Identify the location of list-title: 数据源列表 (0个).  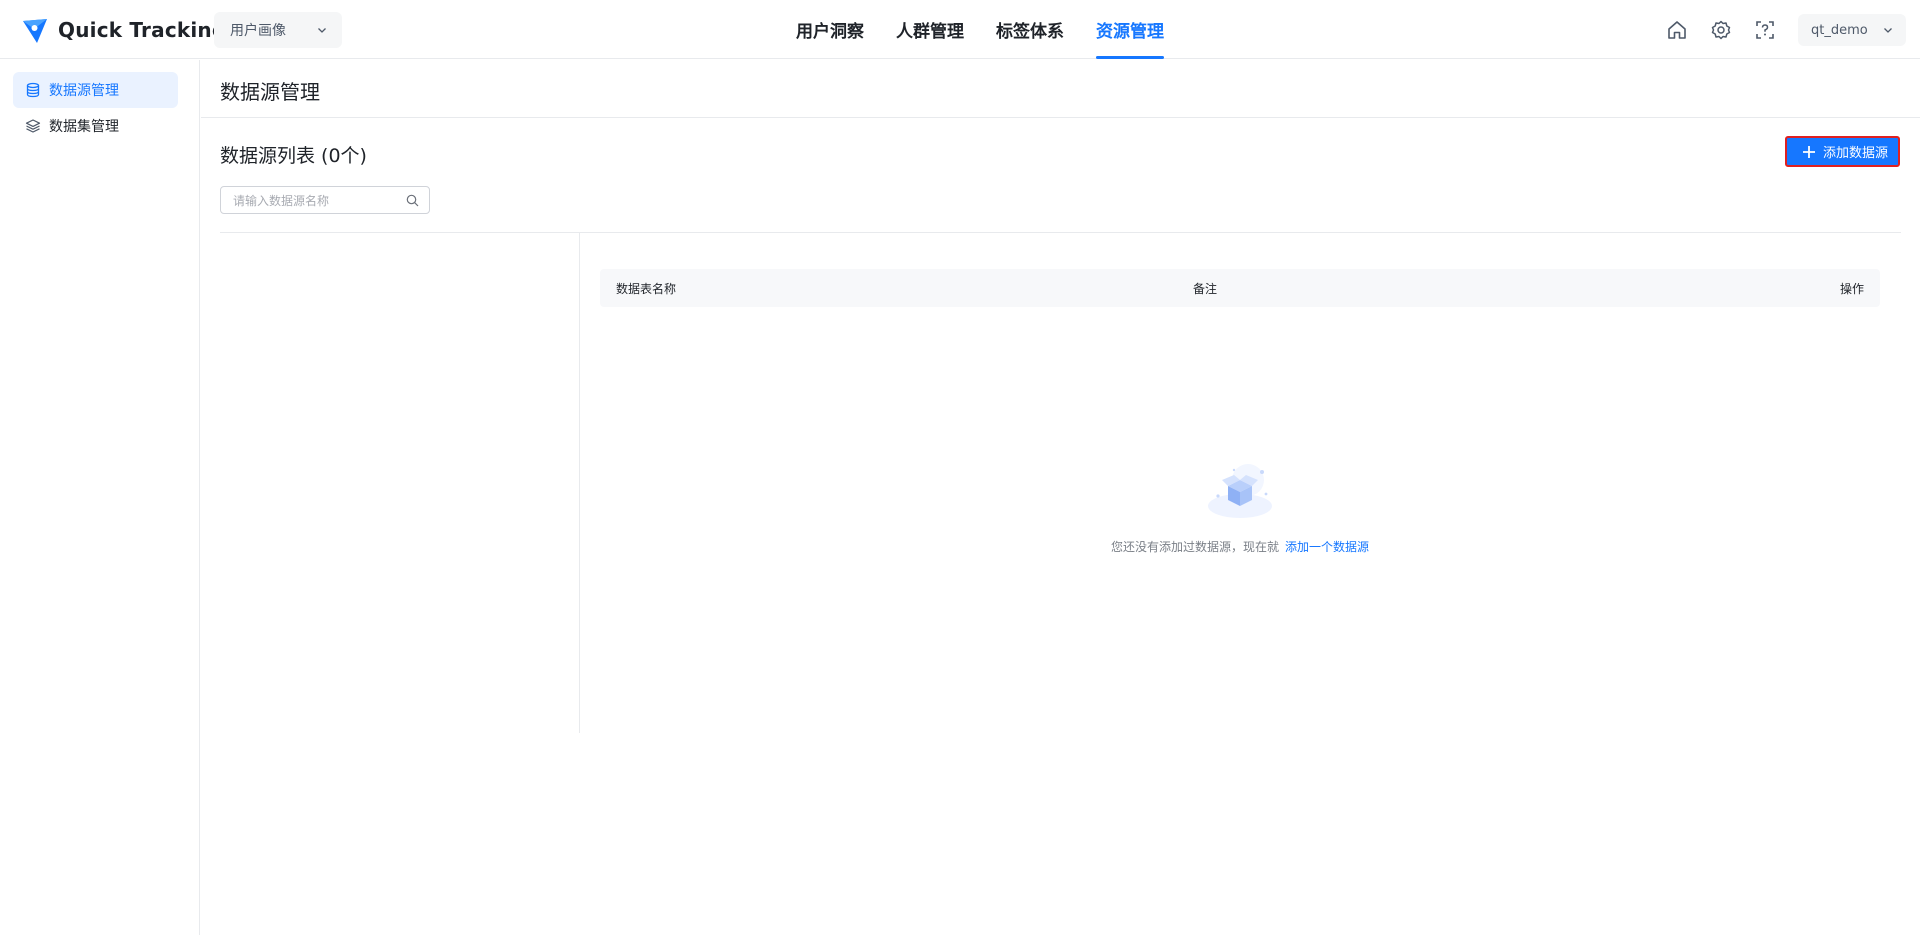
(293, 156).